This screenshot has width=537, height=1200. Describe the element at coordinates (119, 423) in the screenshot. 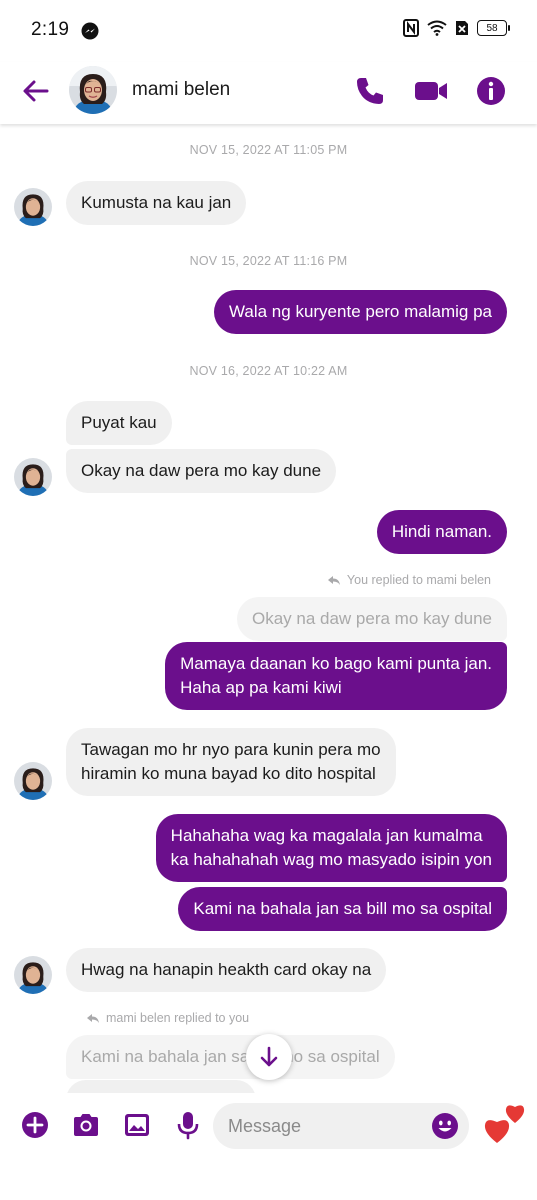

I see `incoming-message: Puyat kau` at that location.